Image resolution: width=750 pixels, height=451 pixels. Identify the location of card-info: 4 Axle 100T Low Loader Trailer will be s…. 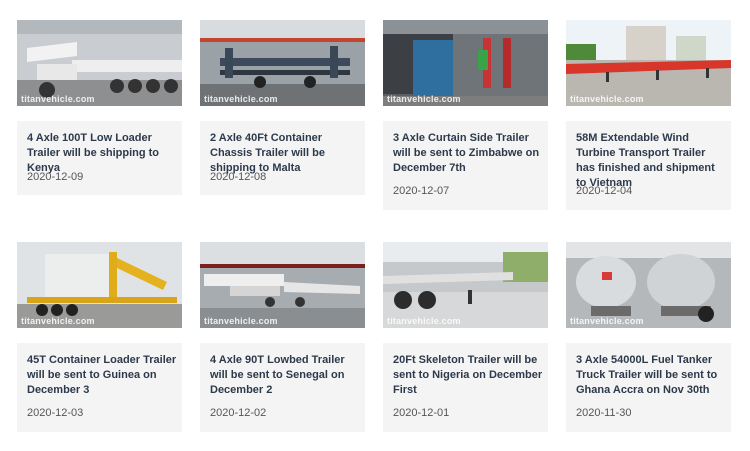
(99, 158).